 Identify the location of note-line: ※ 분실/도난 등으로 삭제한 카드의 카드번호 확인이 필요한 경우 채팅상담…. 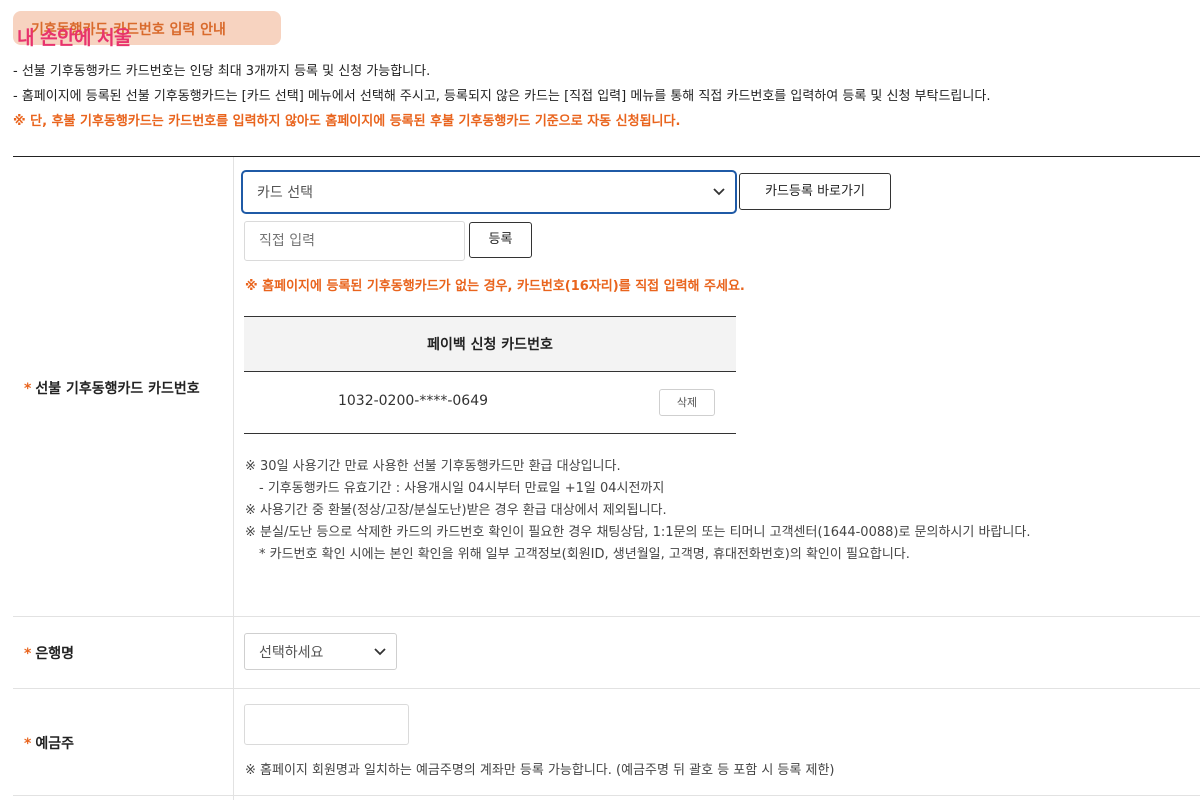
(638, 532).